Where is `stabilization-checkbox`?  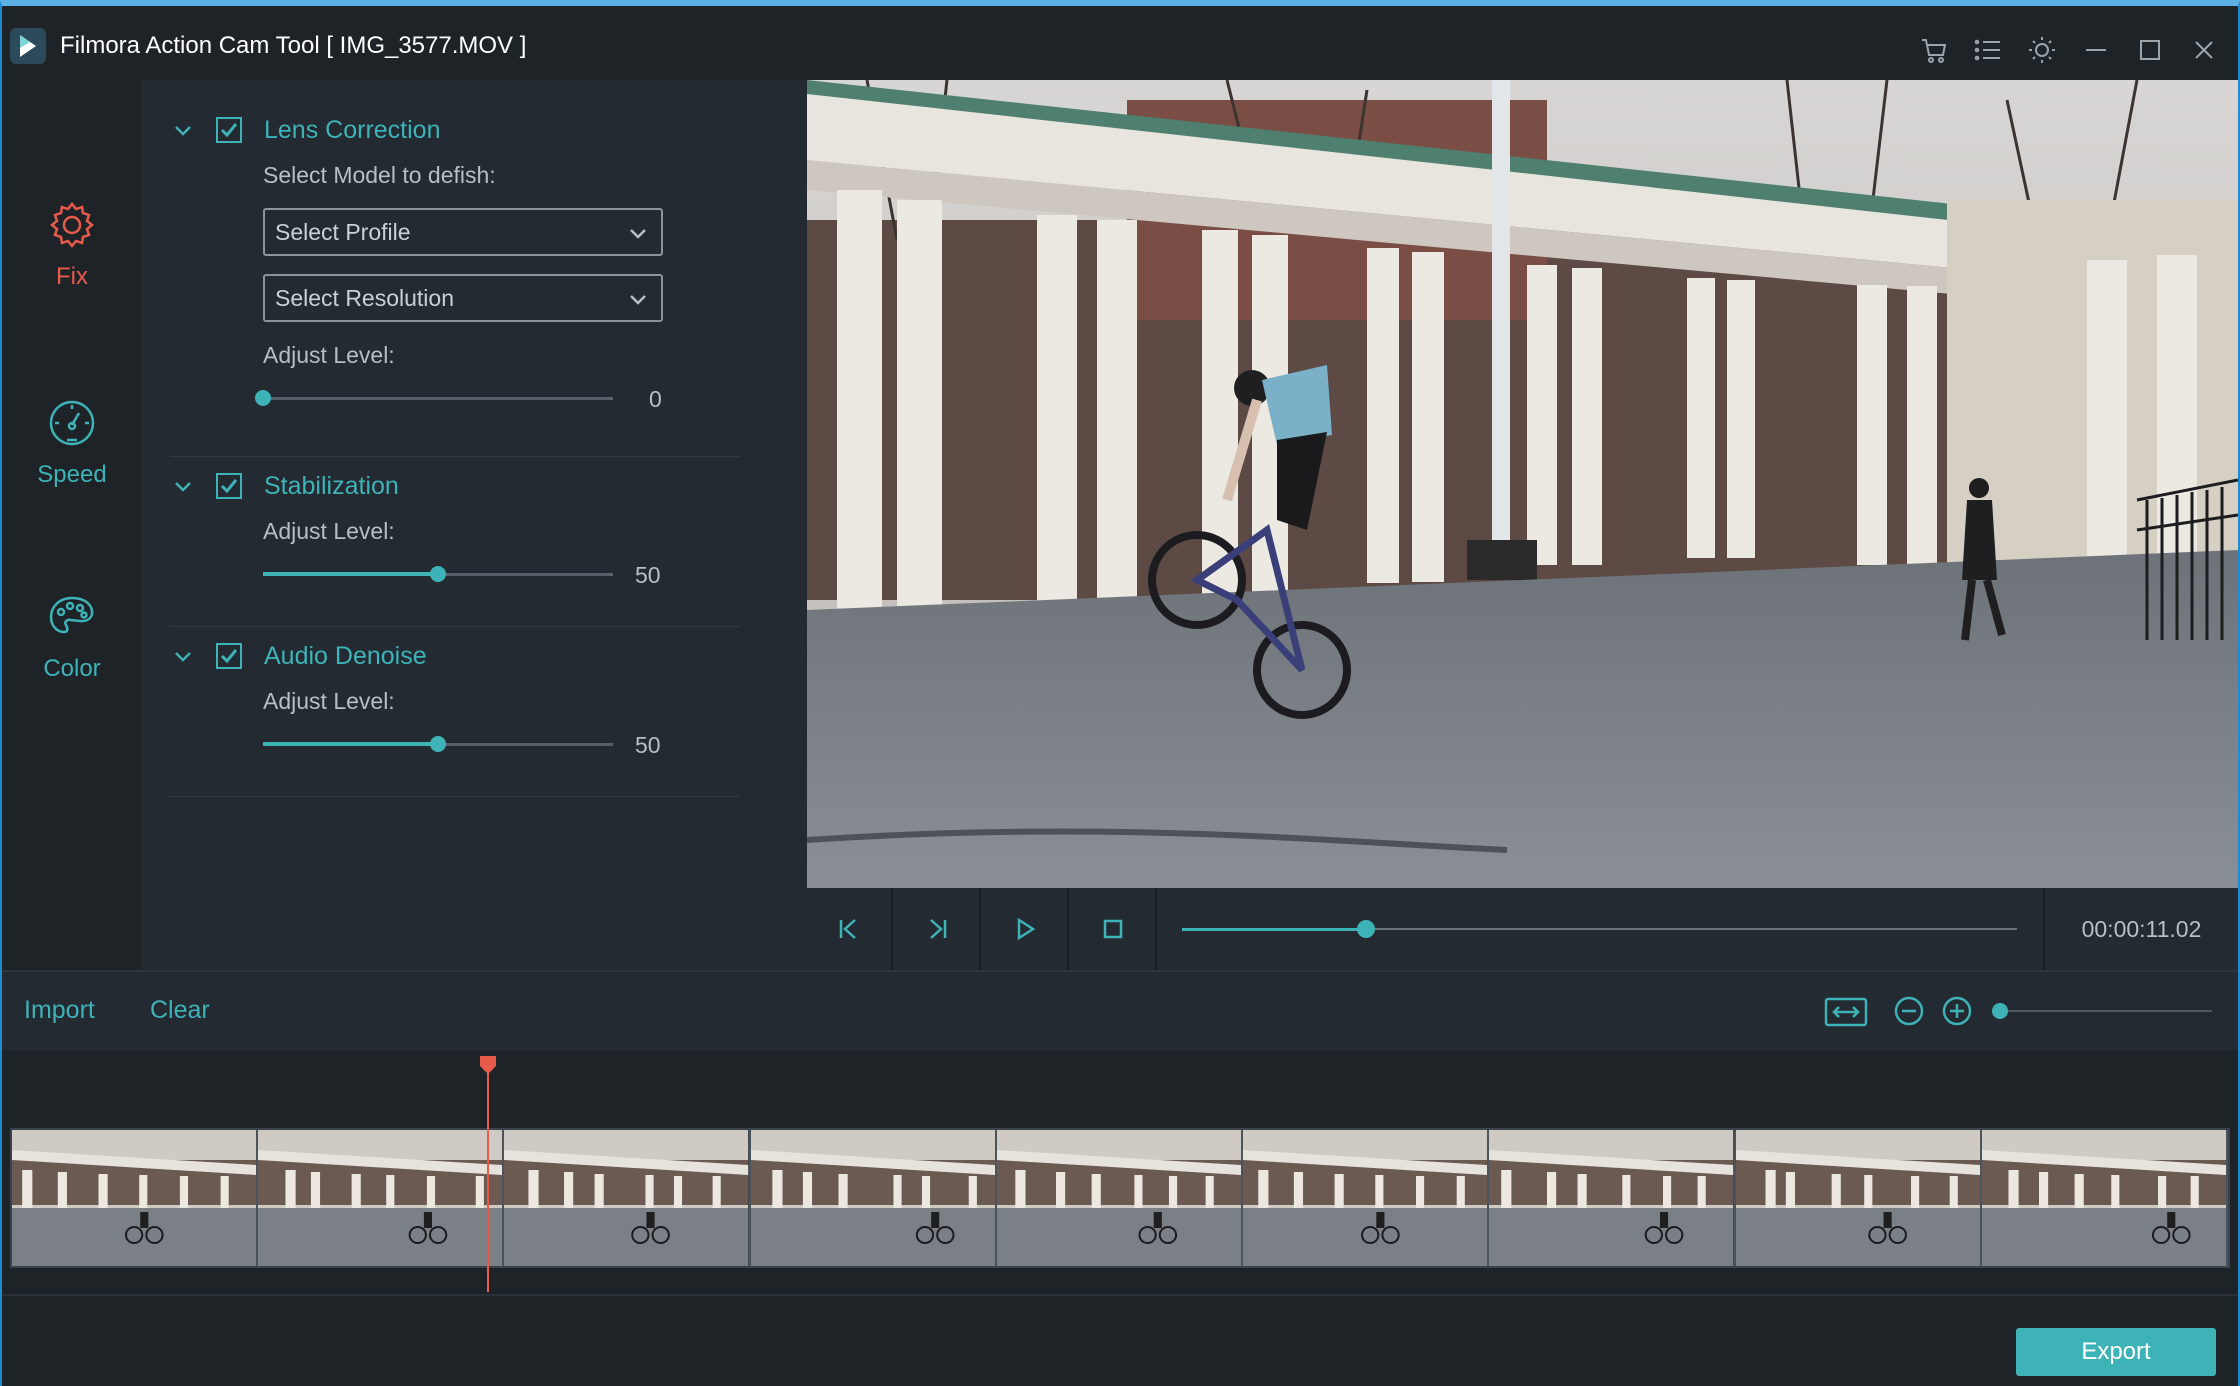 stabilization-checkbox is located at coordinates (229, 486).